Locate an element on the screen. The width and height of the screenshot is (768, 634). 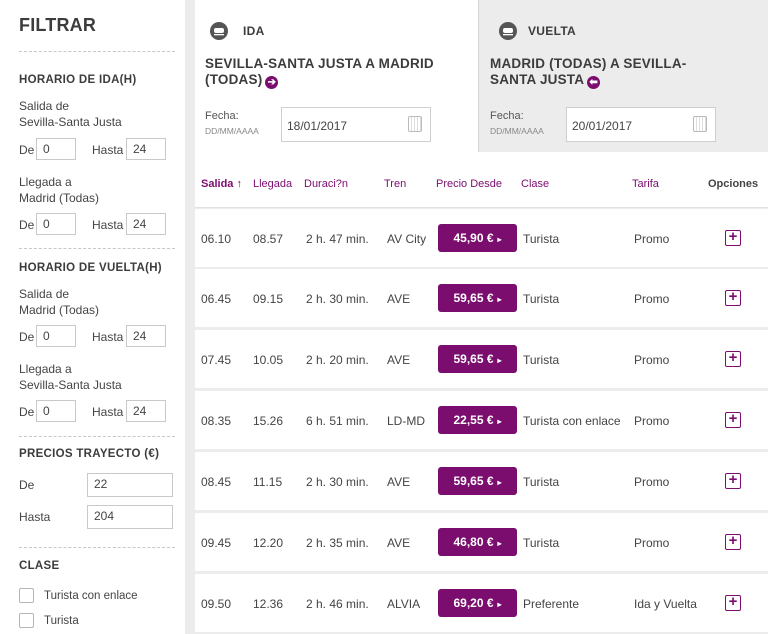
vuelta-date-input: 20/01/2017 is located at coordinates (641, 124).